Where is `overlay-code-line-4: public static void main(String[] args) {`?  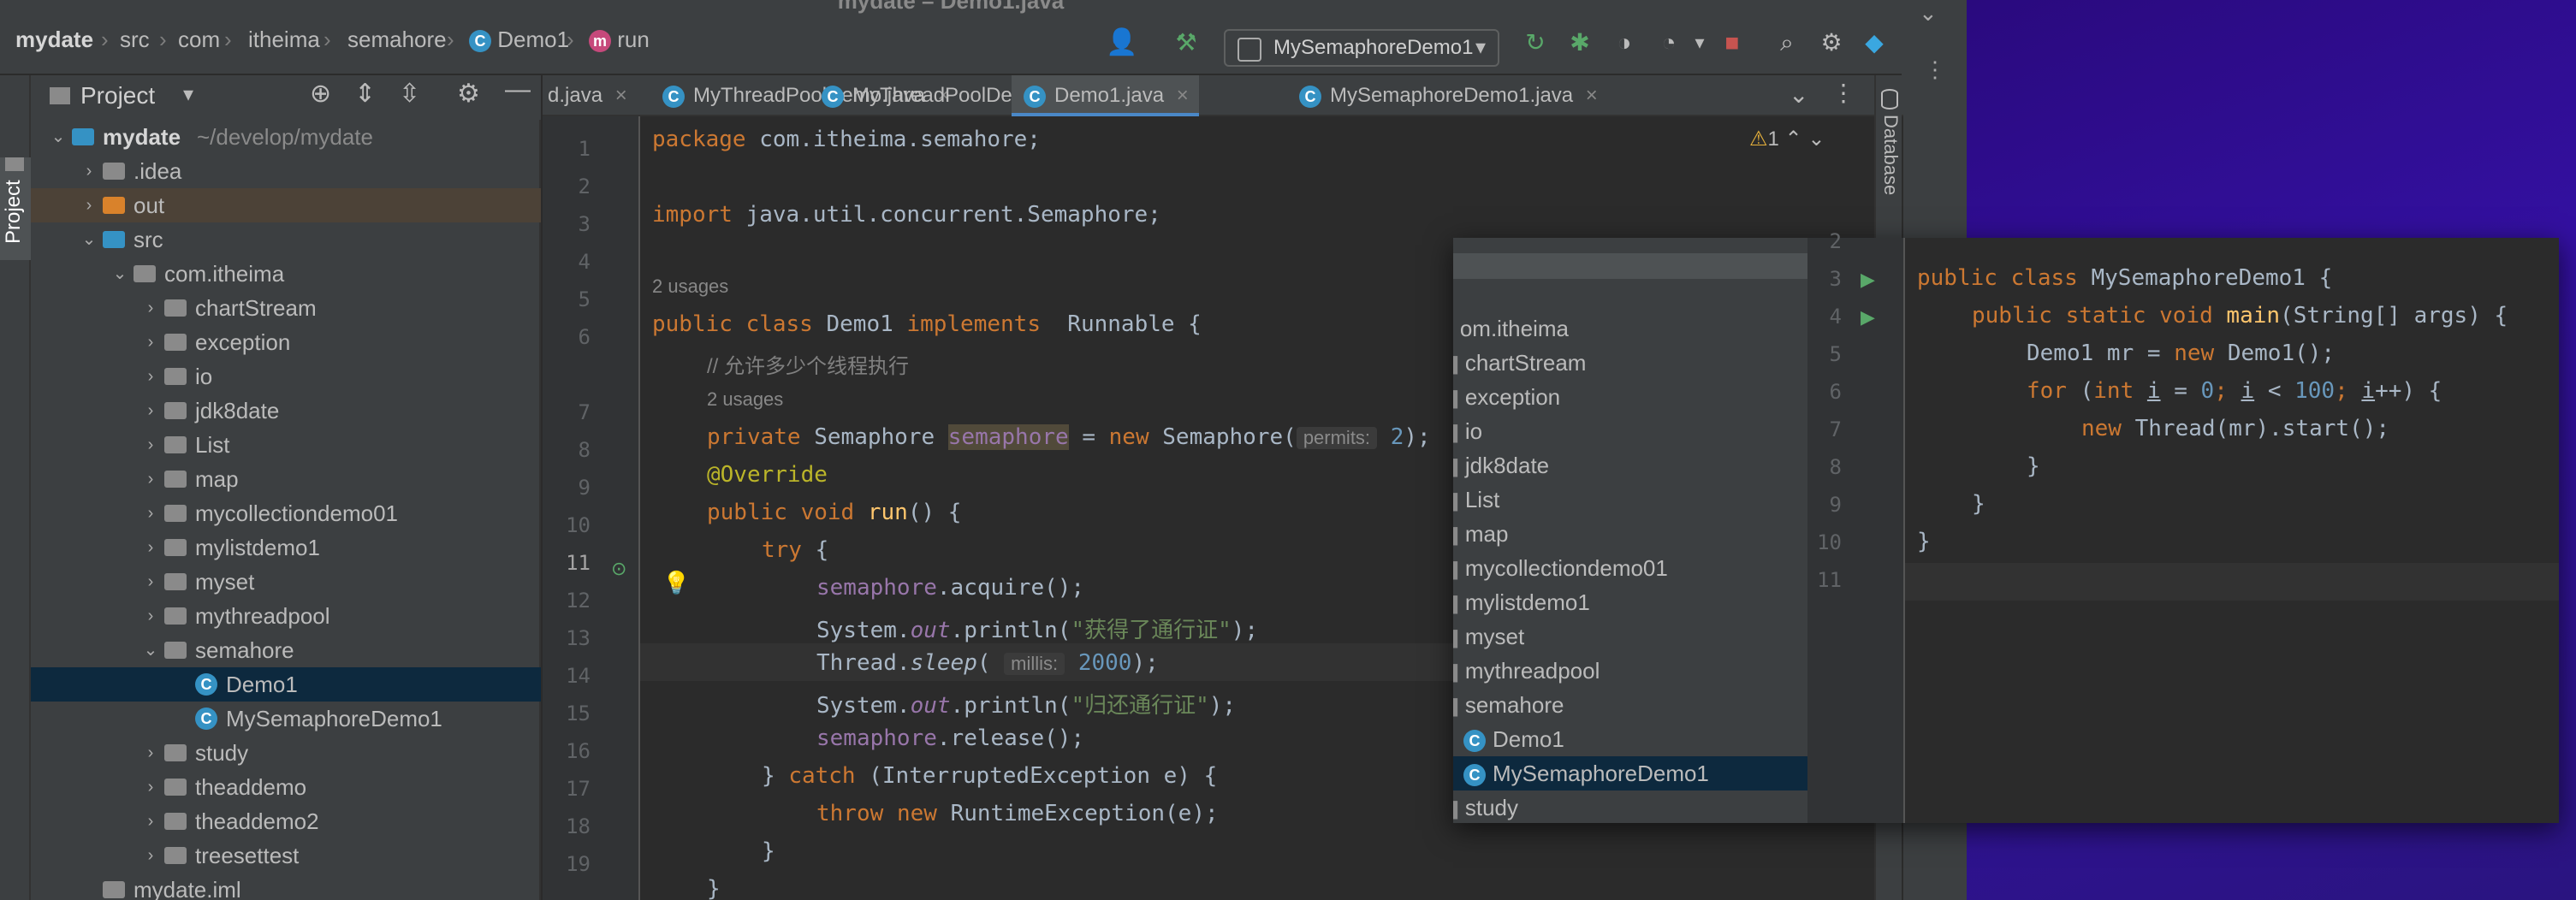
overlay-code-line-4: public static void main(String[] args) { is located at coordinates (2240, 316).